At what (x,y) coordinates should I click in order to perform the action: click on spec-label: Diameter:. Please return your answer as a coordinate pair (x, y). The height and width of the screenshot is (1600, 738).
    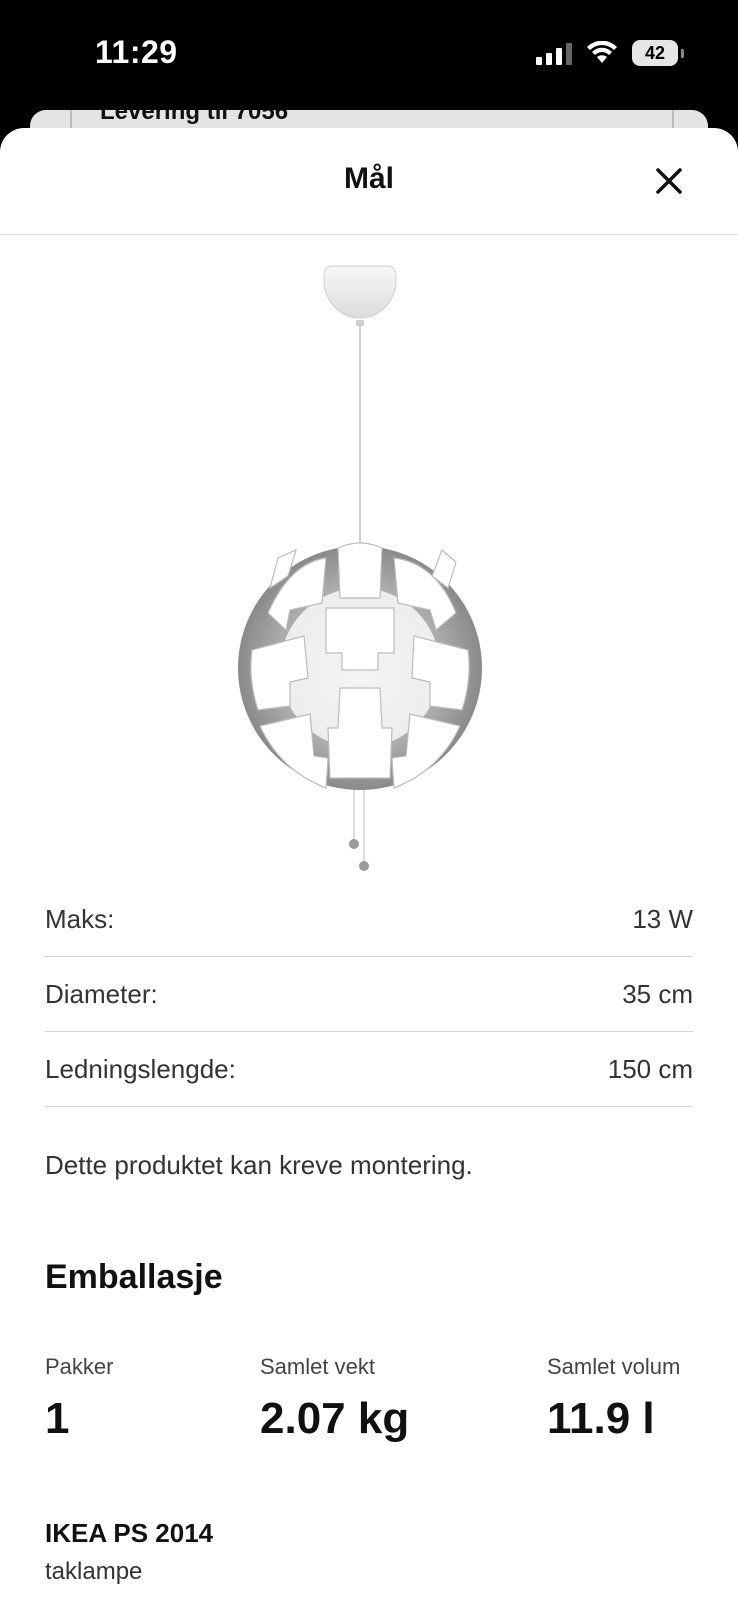
    Looking at the image, I should click on (101, 993).